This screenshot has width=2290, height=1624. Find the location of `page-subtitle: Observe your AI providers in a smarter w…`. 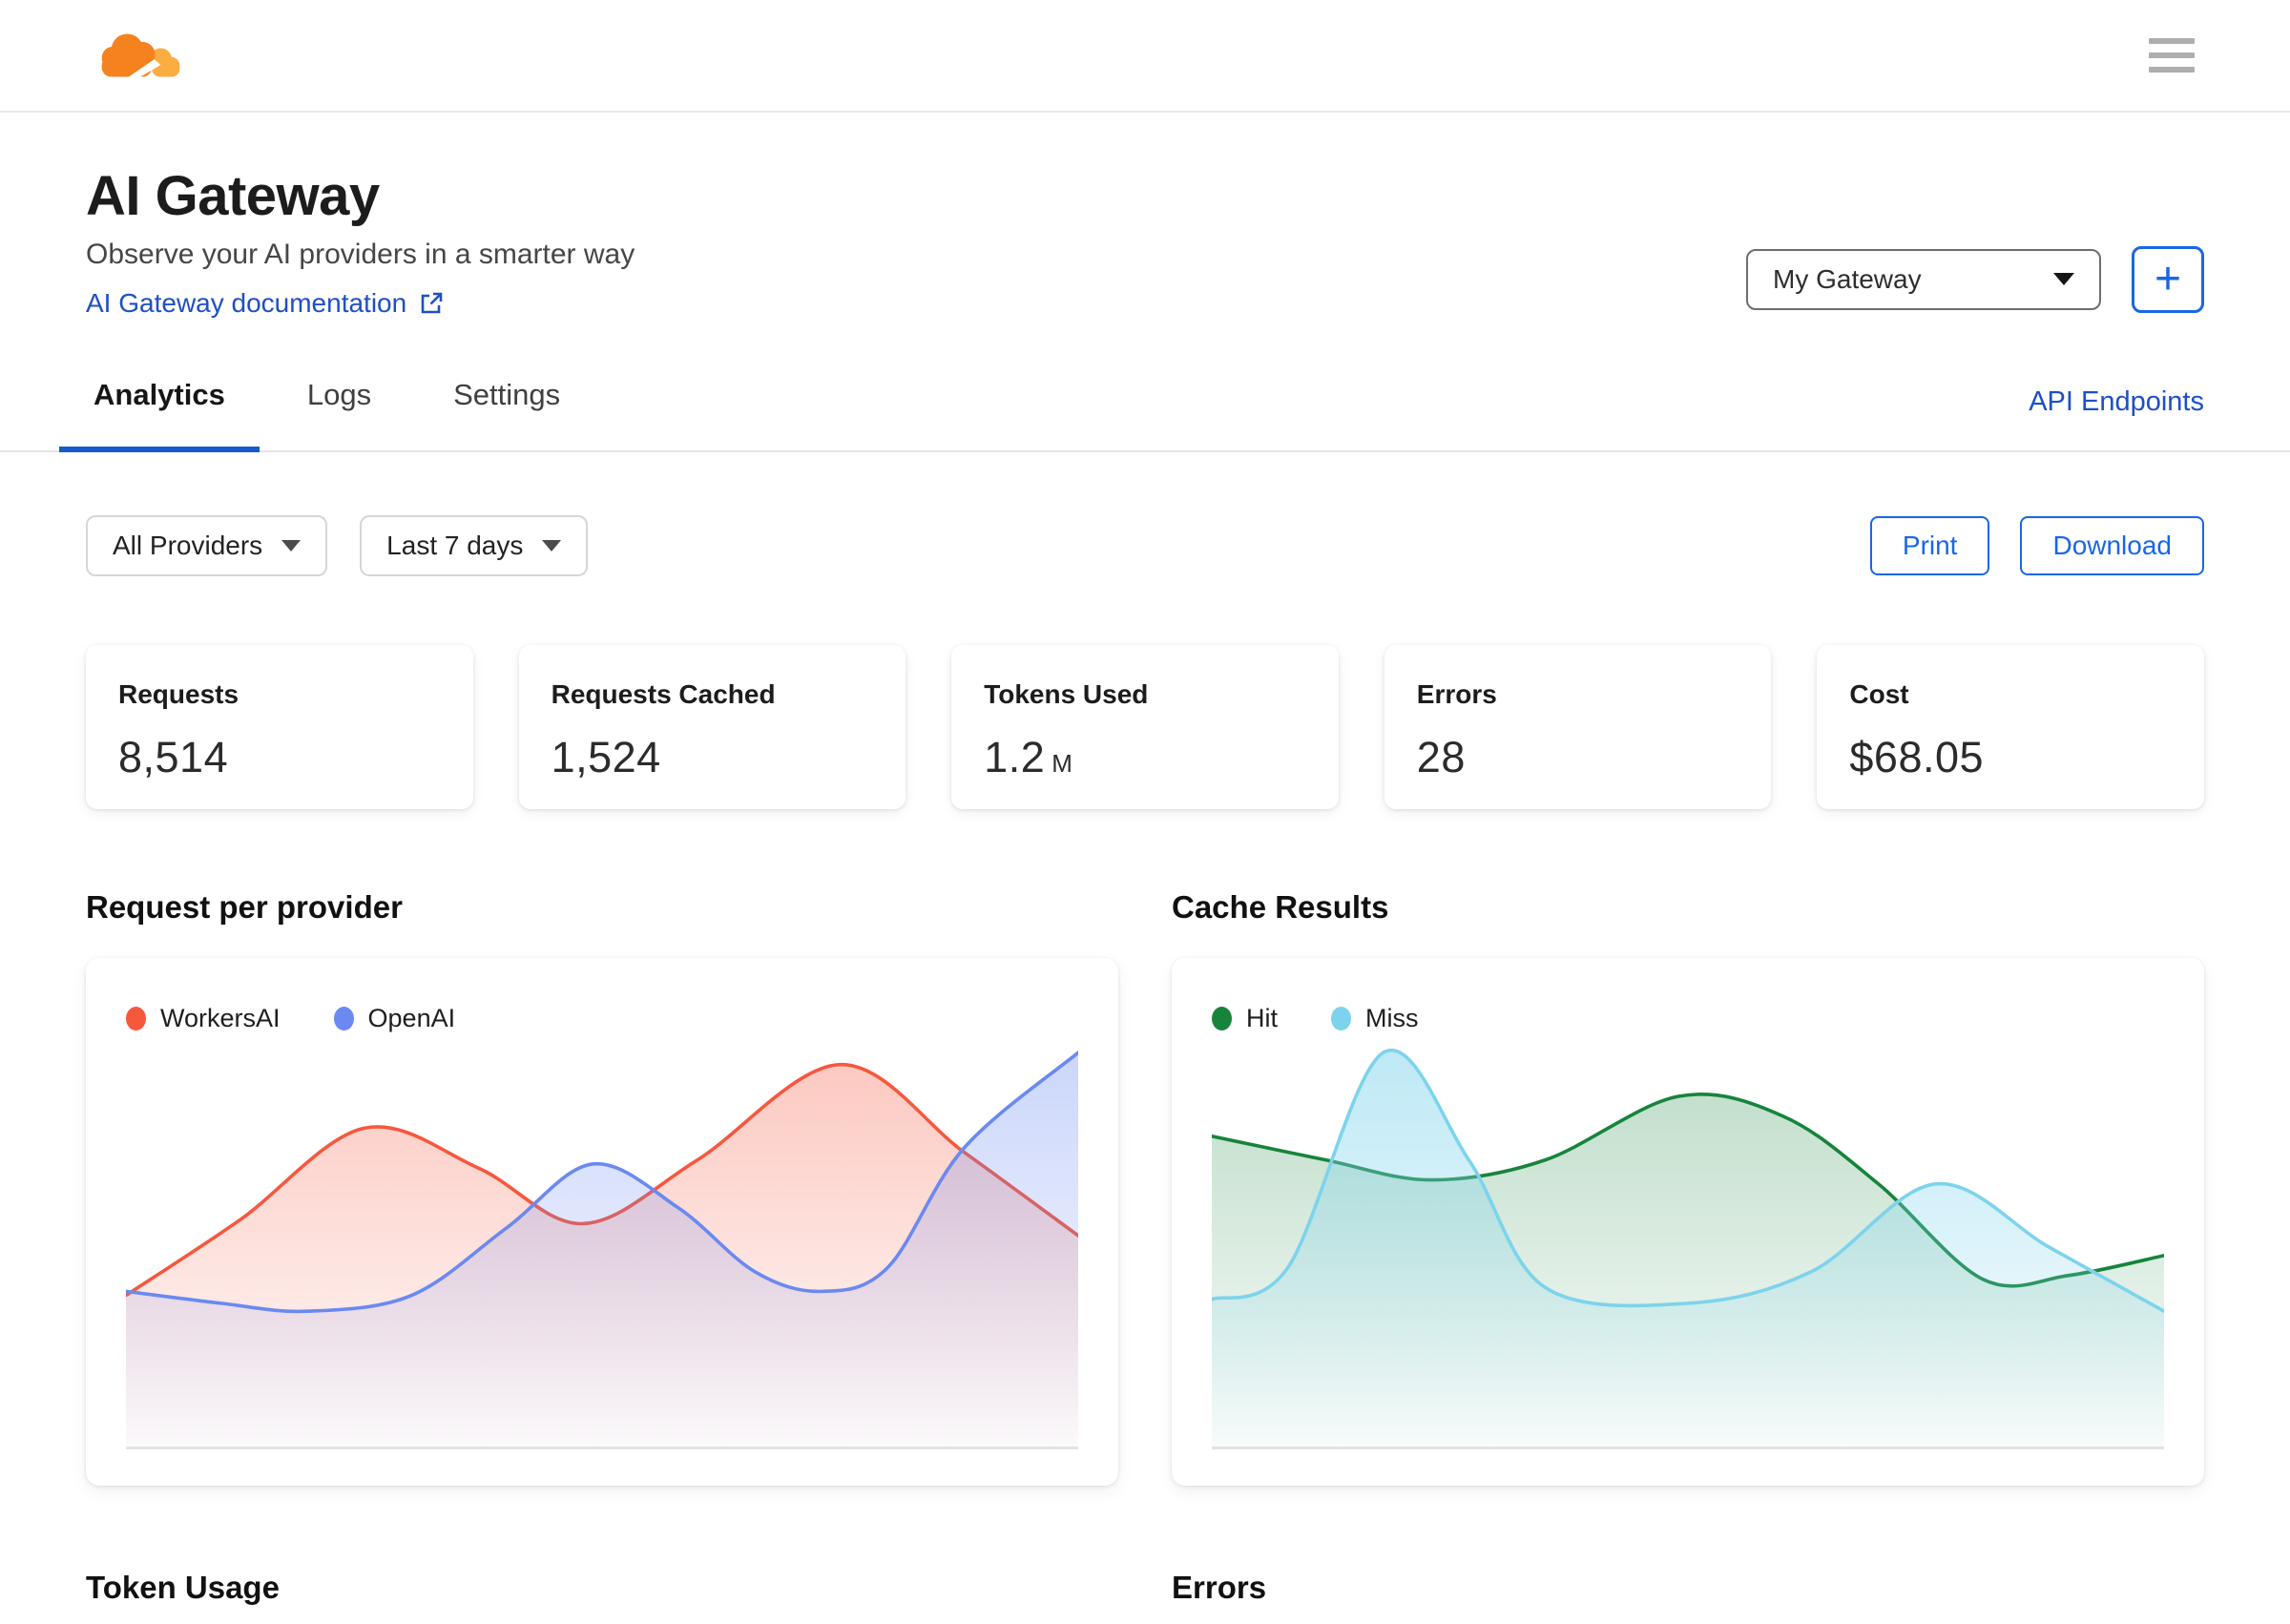

page-subtitle: Observe your AI providers in a smarter w… is located at coordinates (361, 254).